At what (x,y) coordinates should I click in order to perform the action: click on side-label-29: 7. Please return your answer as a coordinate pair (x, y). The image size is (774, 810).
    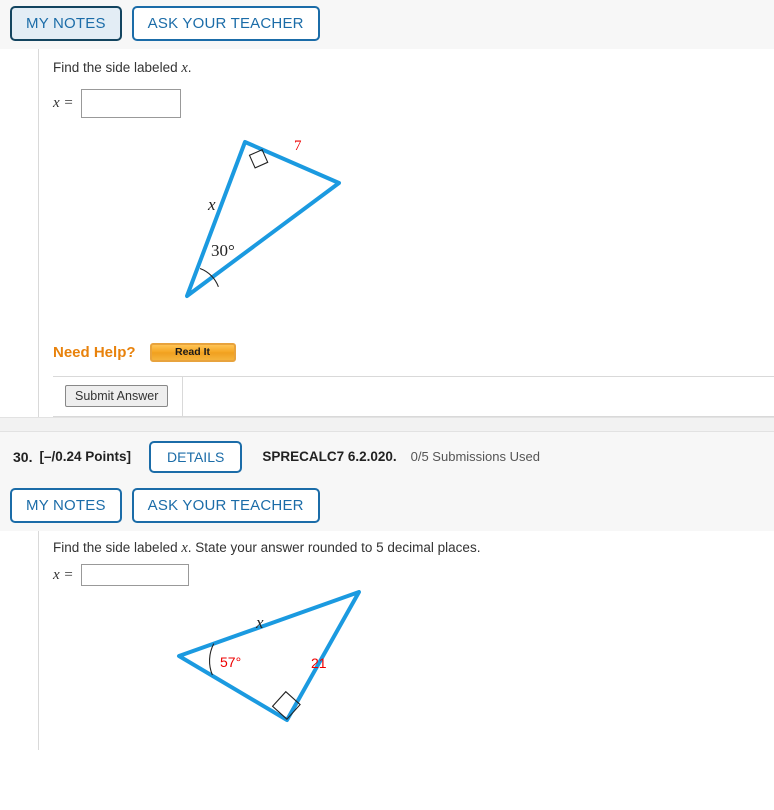
    Looking at the image, I should click on (298, 146).